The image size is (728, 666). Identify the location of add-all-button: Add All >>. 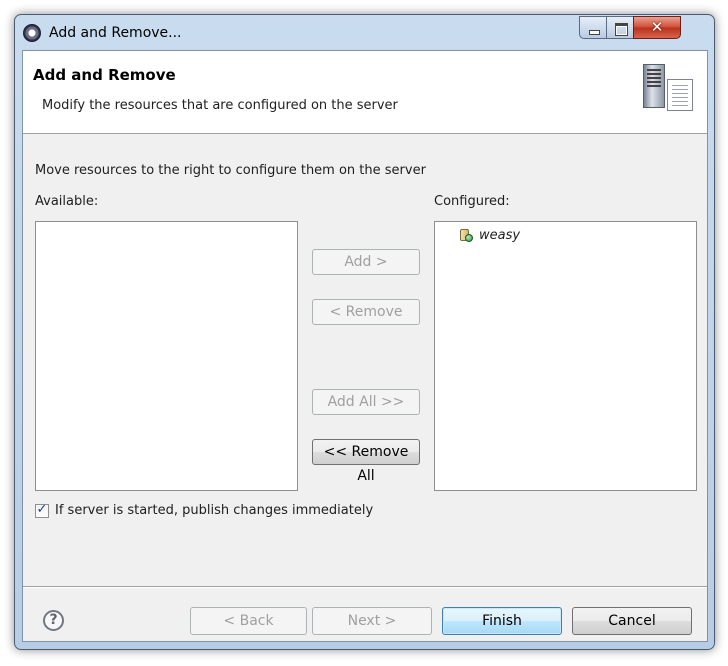
(366, 402).